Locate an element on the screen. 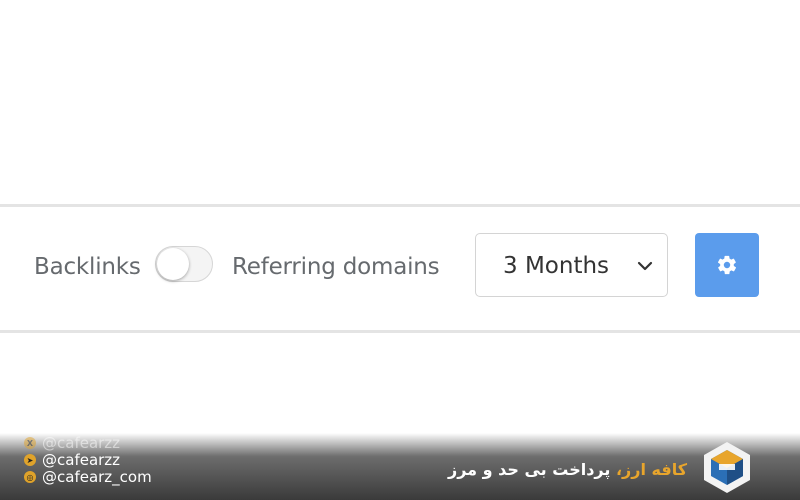 Image resolution: width=800 pixels, height=500 pixels. social-handle: @cafearz_com is located at coordinates (97, 477).